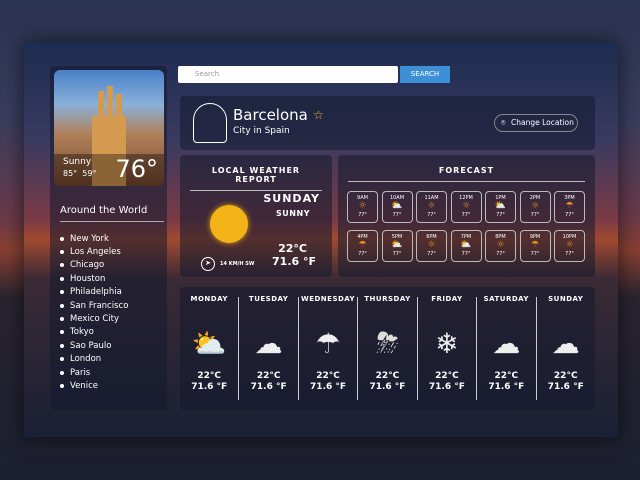 This screenshot has width=640, height=480. Describe the element at coordinates (503, 122) in the screenshot. I see `location-pin-icon: ⌾` at that location.